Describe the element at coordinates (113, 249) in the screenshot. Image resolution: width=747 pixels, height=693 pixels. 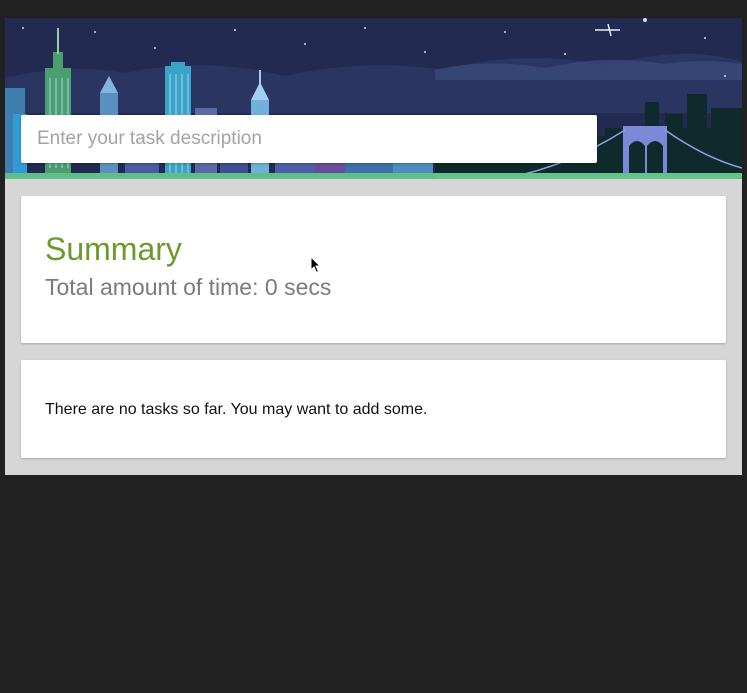
I see `summary-title: Summary` at that location.